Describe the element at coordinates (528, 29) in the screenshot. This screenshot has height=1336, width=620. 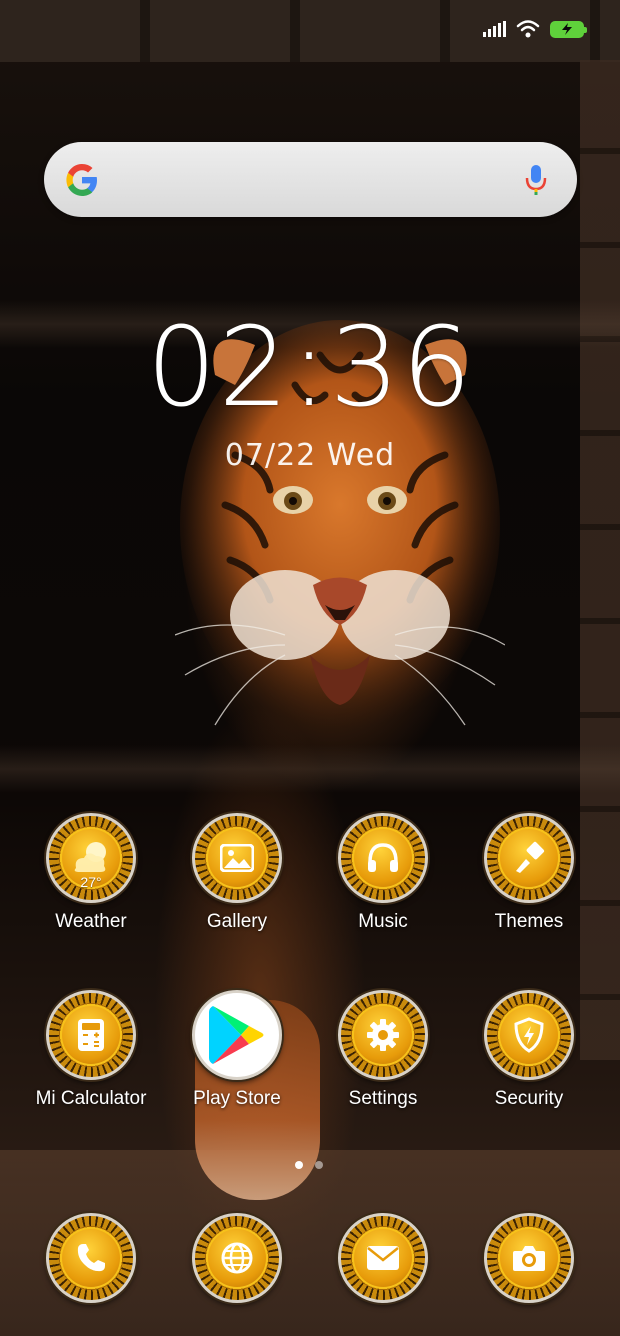
I see `wifi-icon` at that location.